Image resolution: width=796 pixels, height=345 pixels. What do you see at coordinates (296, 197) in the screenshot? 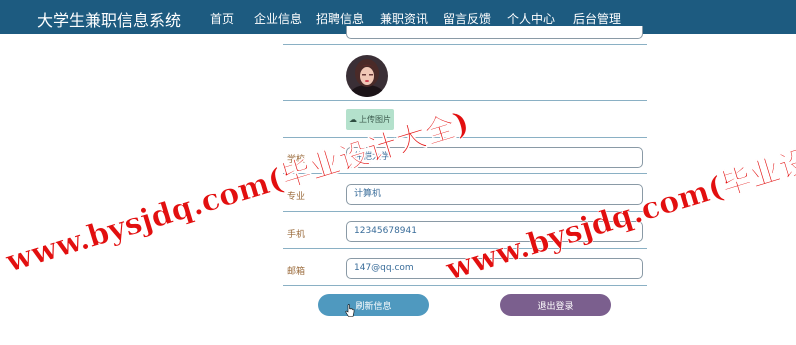
I see `field-label-major: 专业` at bounding box center [296, 197].